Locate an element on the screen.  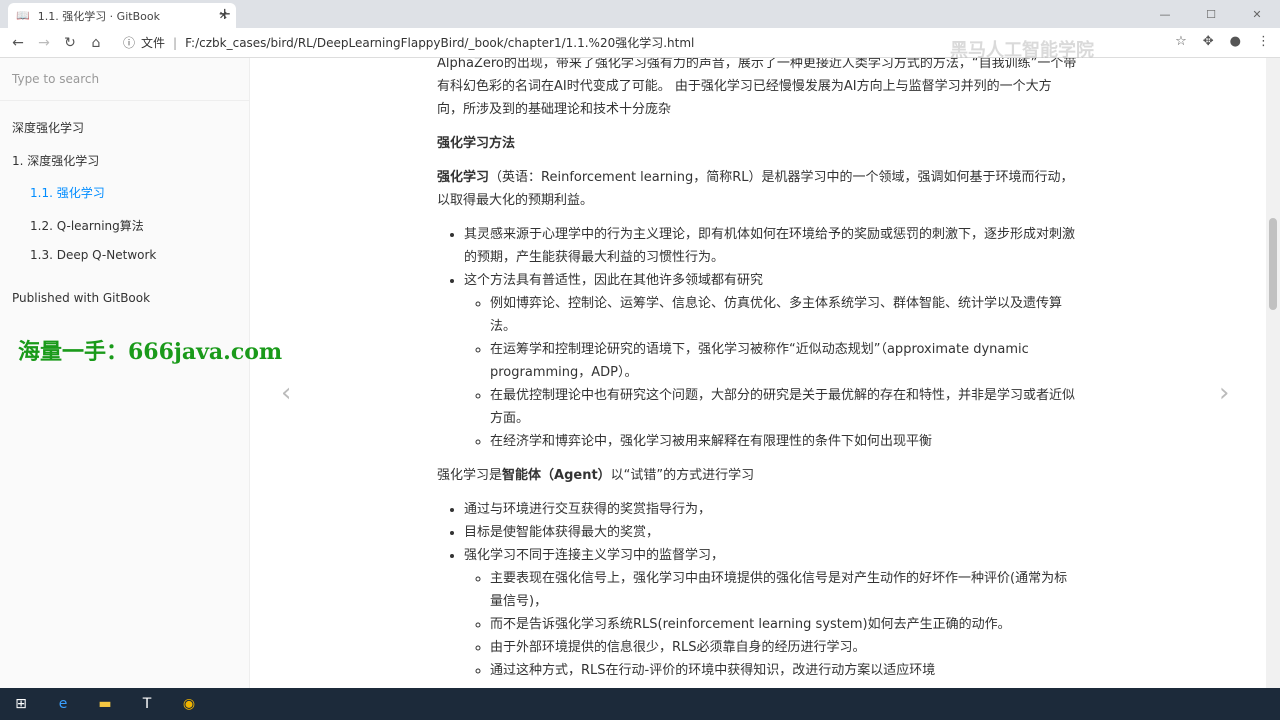
close-window-button: ✕ is located at coordinates (1257, 14).